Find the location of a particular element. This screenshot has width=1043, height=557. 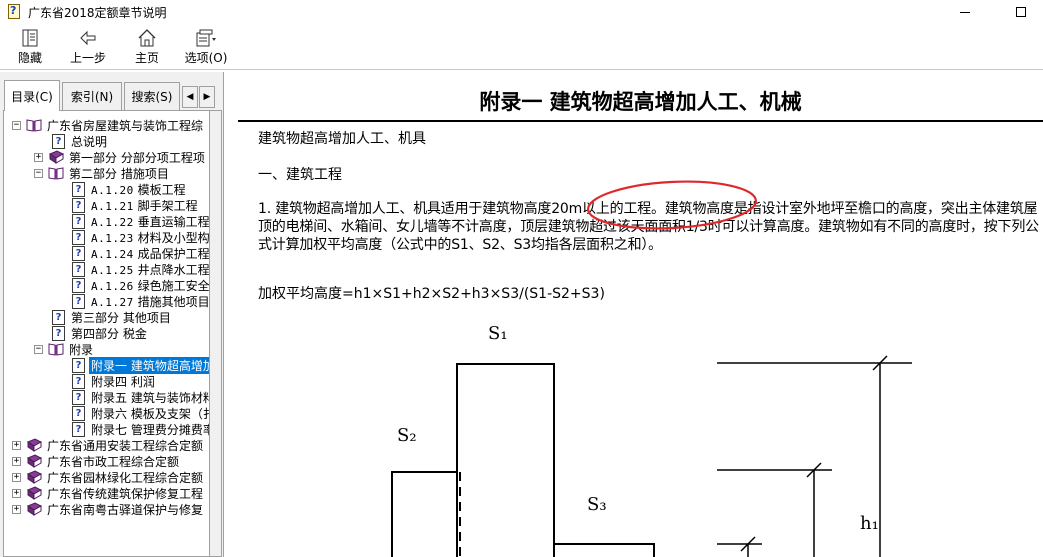

tree-scrollbar is located at coordinates (216, 333).